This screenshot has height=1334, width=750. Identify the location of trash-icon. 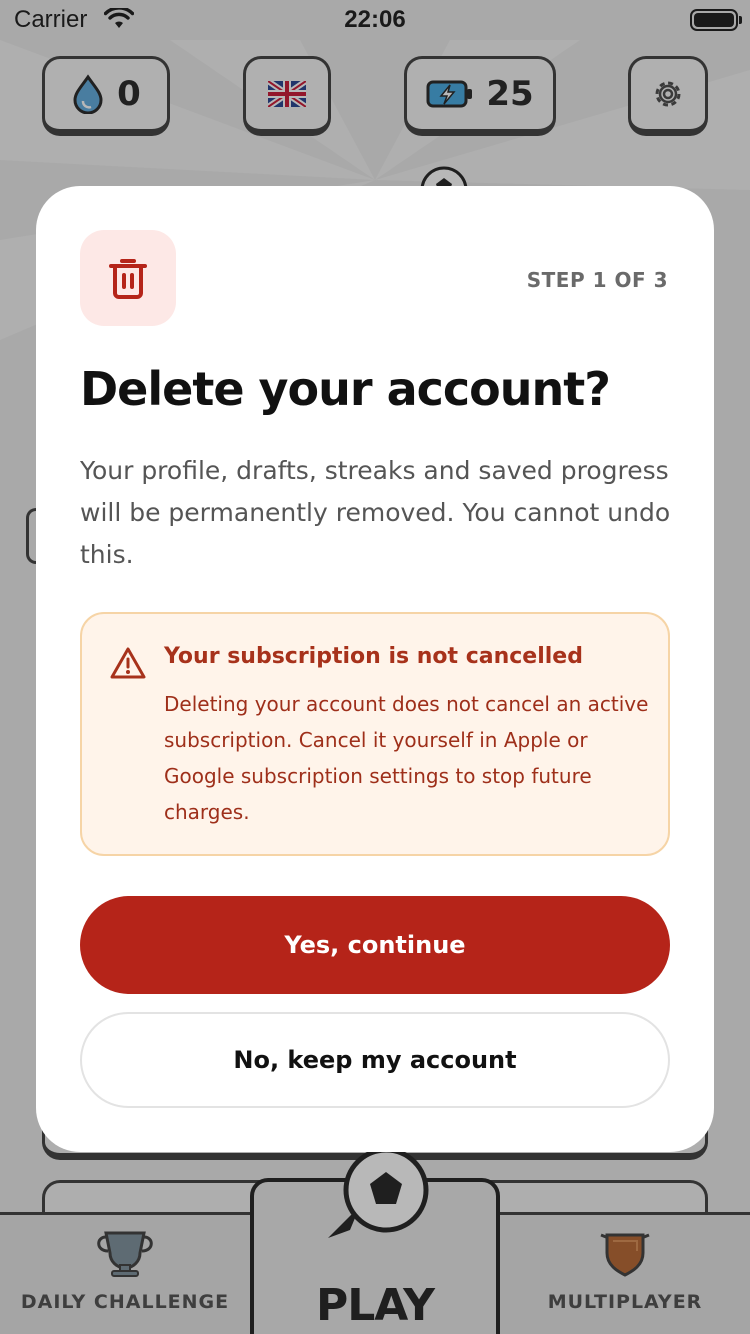
(128, 279).